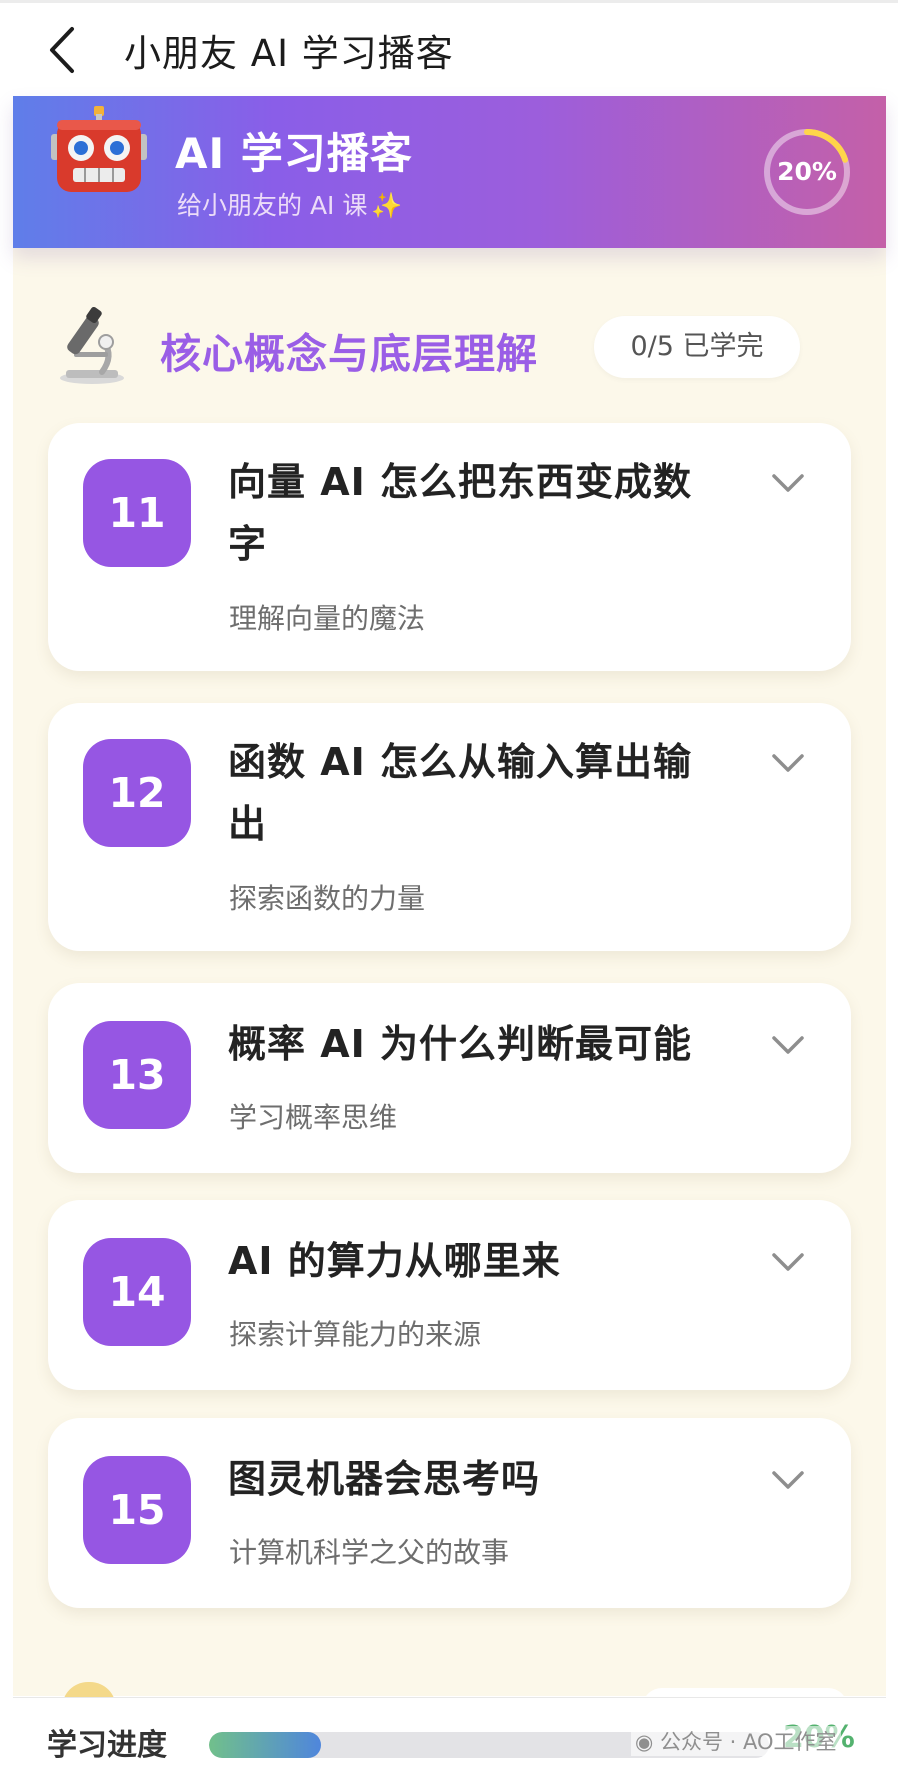 The height and width of the screenshot is (1774, 898). Describe the element at coordinates (697, 347) in the screenshot. I see `section-progress-badge: 0/5 已学完` at that location.